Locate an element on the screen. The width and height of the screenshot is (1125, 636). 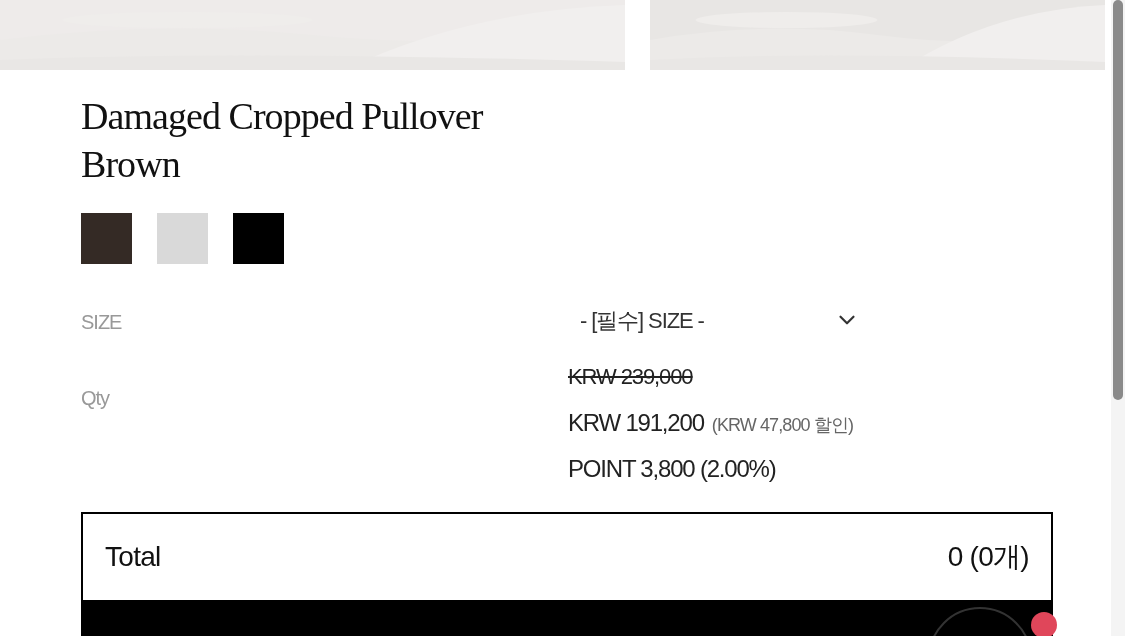
product-title: Damaged Cropped Pullover Brown is located at coordinates (282, 140).